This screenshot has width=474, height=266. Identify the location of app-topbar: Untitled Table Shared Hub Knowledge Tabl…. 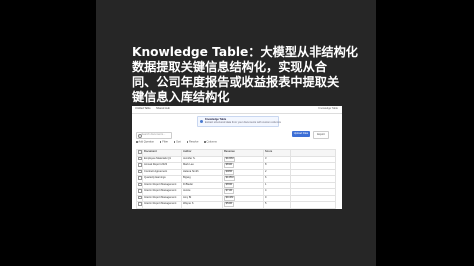
(237, 110).